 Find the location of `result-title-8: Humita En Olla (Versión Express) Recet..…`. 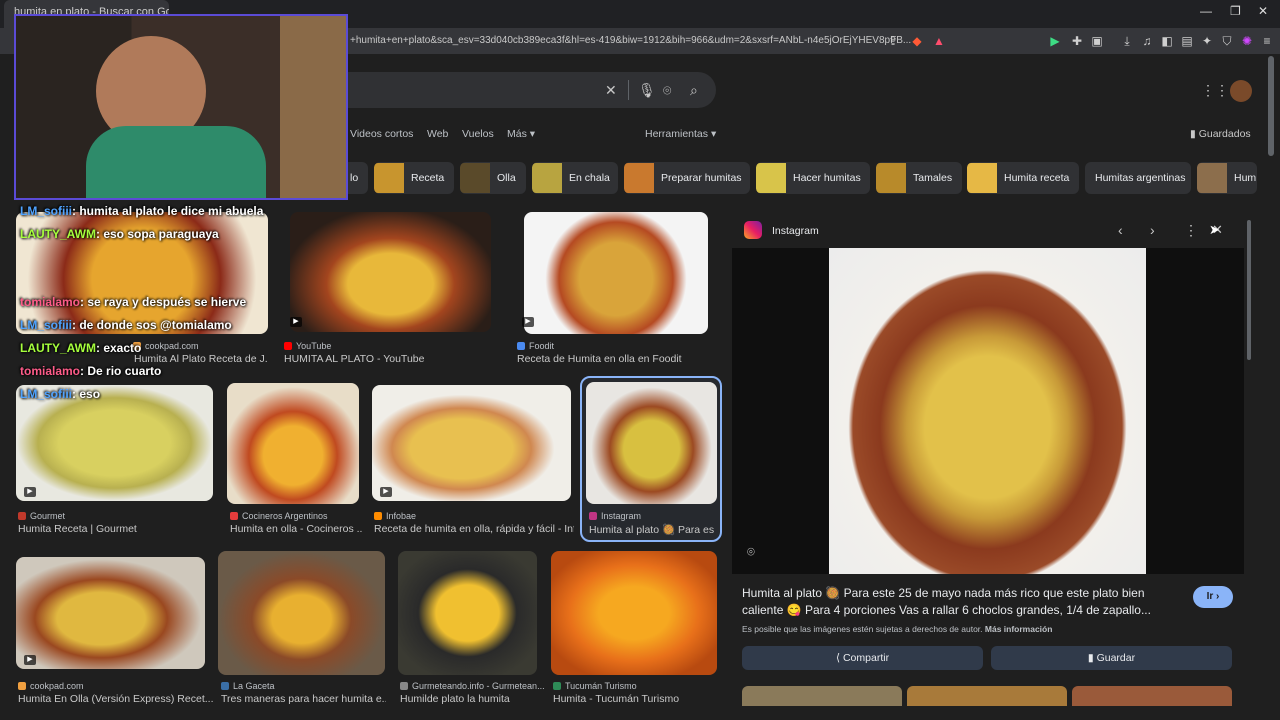

result-title-8: Humita En Olla (Versión Express) Recet..… is located at coordinates (115, 699).